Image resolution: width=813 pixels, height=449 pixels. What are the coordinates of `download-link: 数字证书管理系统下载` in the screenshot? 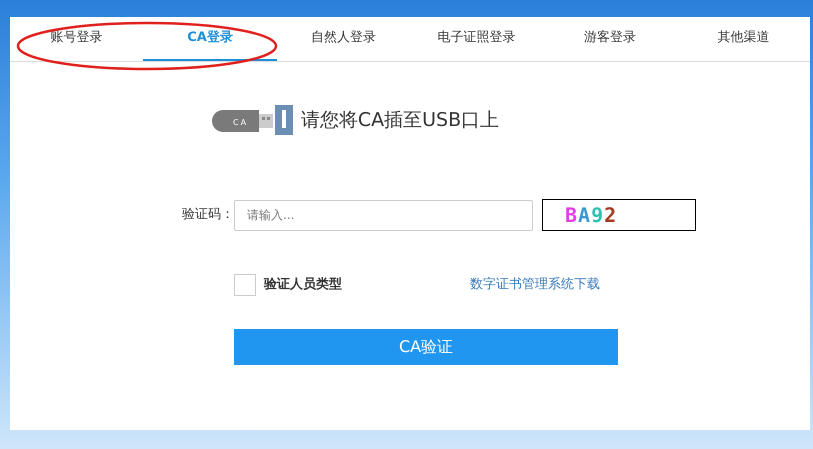 It's located at (535, 285).